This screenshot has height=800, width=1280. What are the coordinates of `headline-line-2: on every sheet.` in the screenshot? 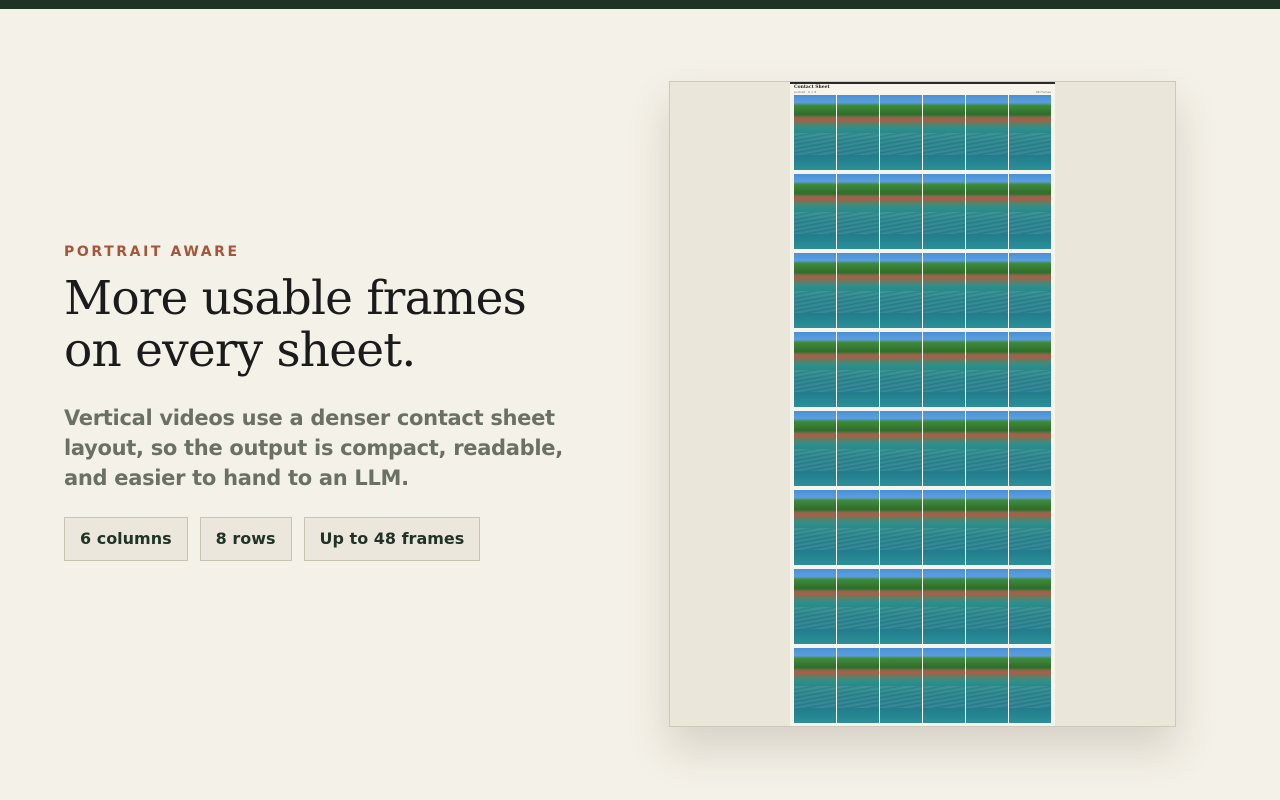 It's located at (240, 350).